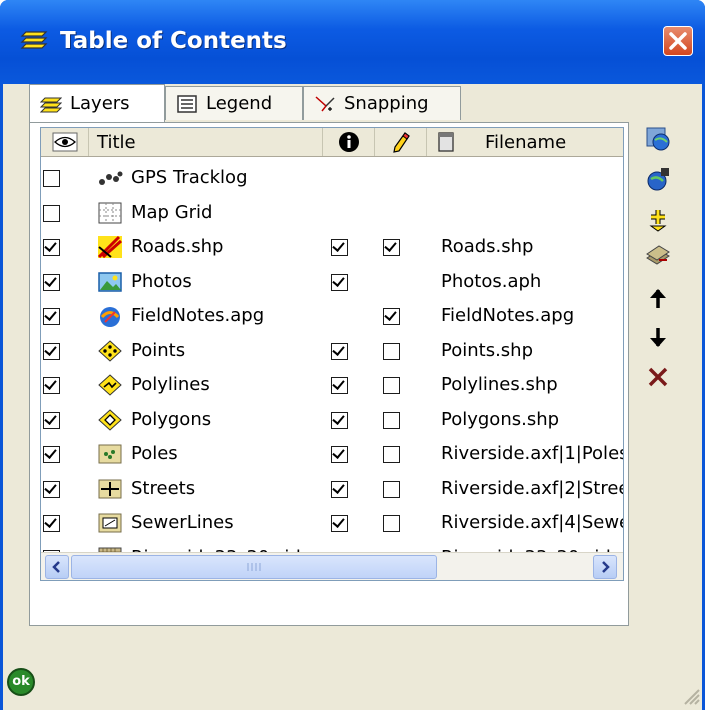 This screenshot has height=710, width=705. I want to click on layer-row: Points Points.shp, so click(332, 352).